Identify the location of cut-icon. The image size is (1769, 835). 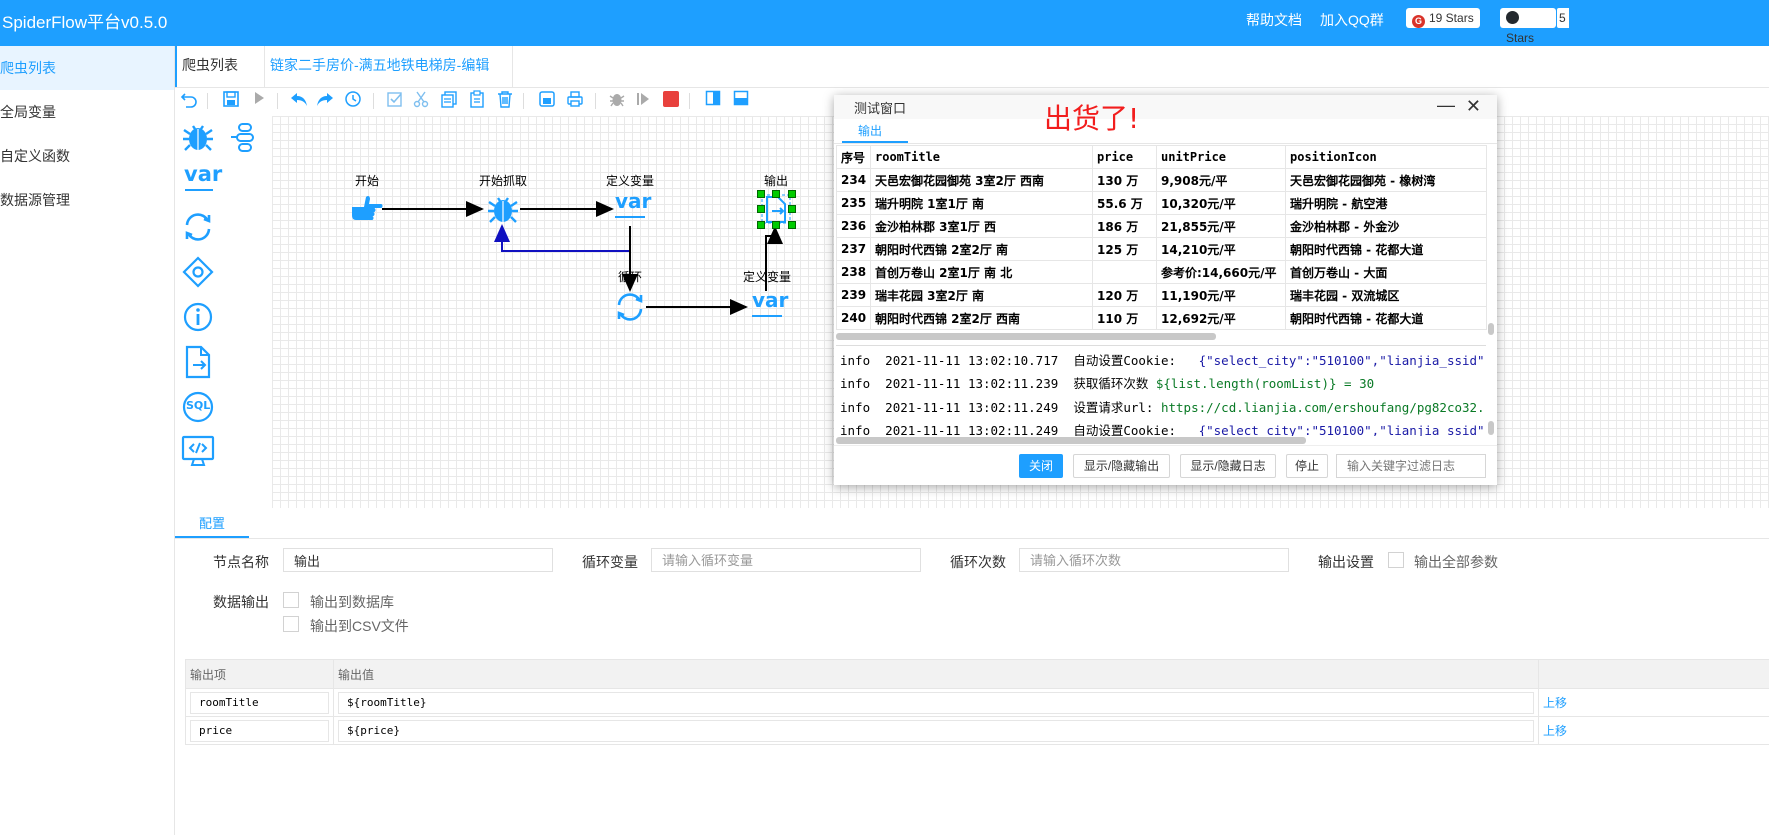
(421, 100).